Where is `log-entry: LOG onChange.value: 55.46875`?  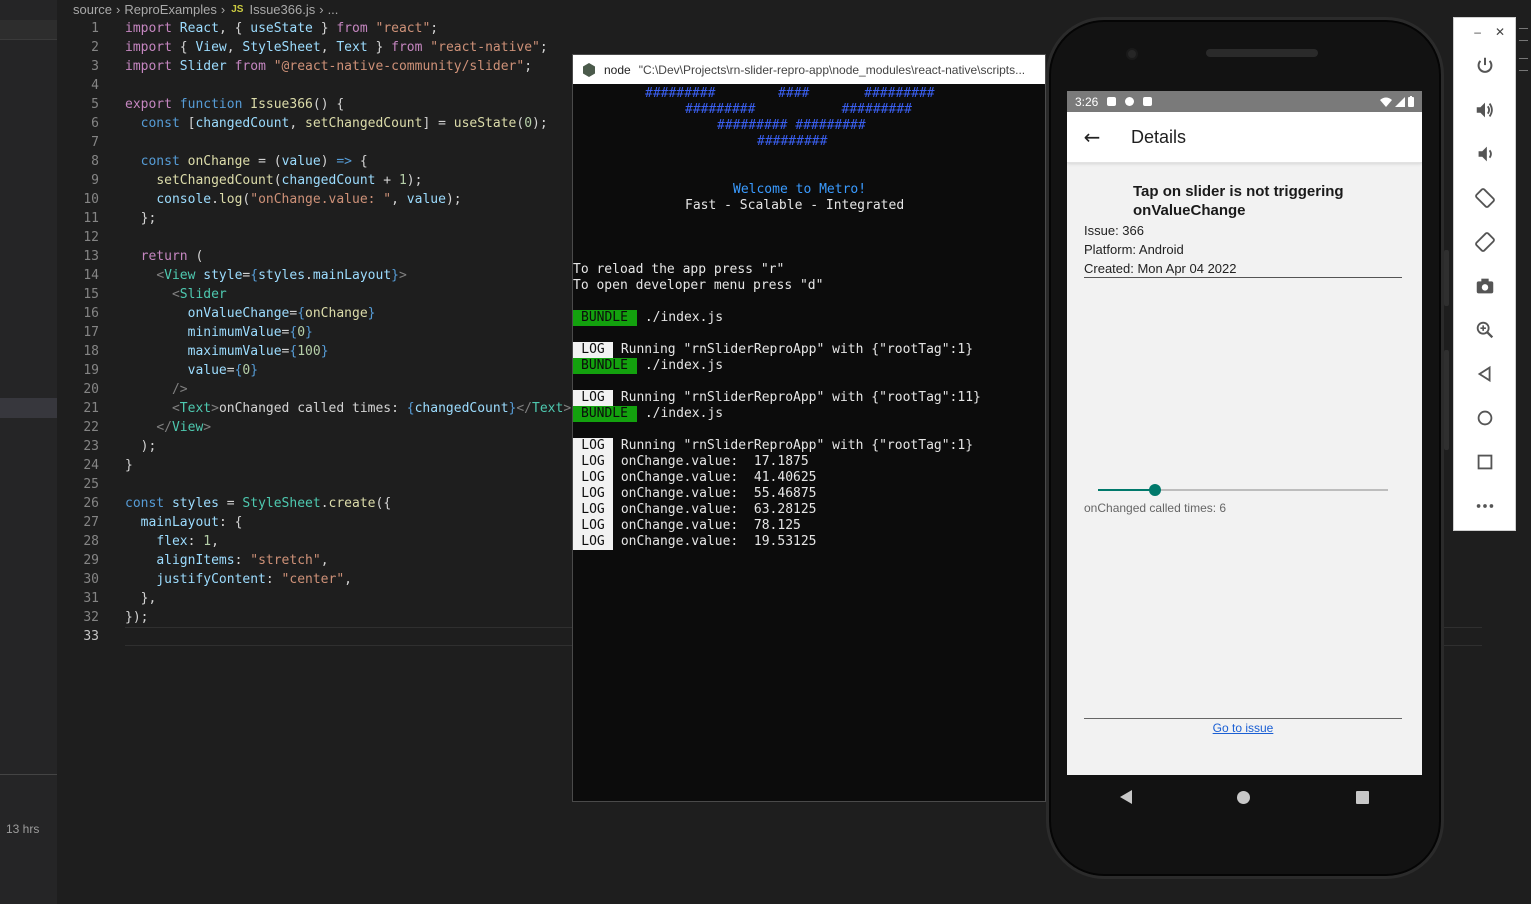 log-entry: LOG onChange.value: 55.46875 is located at coordinates (695, 494).